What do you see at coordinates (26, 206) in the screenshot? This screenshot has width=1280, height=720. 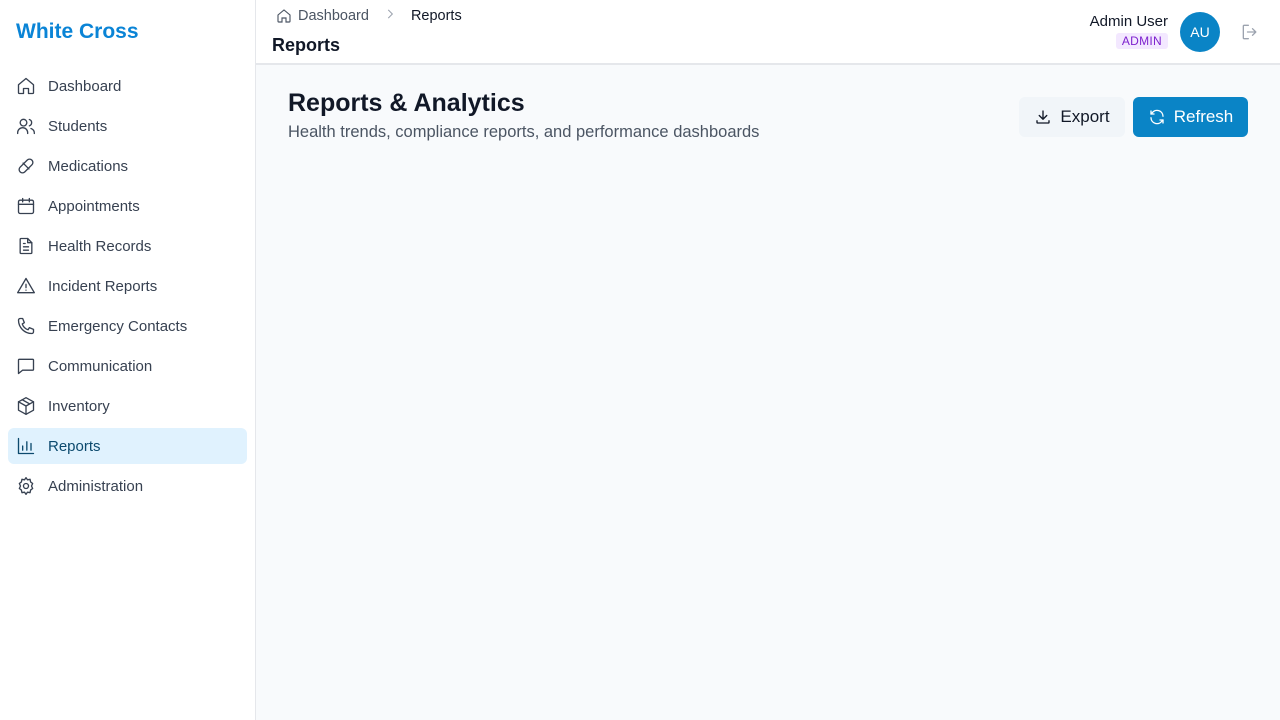 I see `calendar-icon` at bounding box center [26, 206].